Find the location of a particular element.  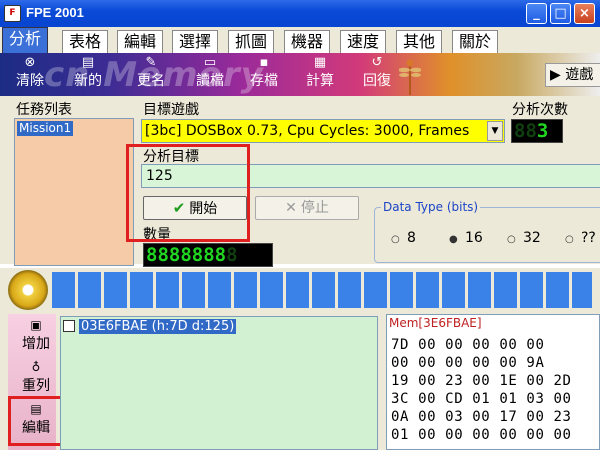

rename-button: ✎ 更名 is located at coordinates (151, 75).